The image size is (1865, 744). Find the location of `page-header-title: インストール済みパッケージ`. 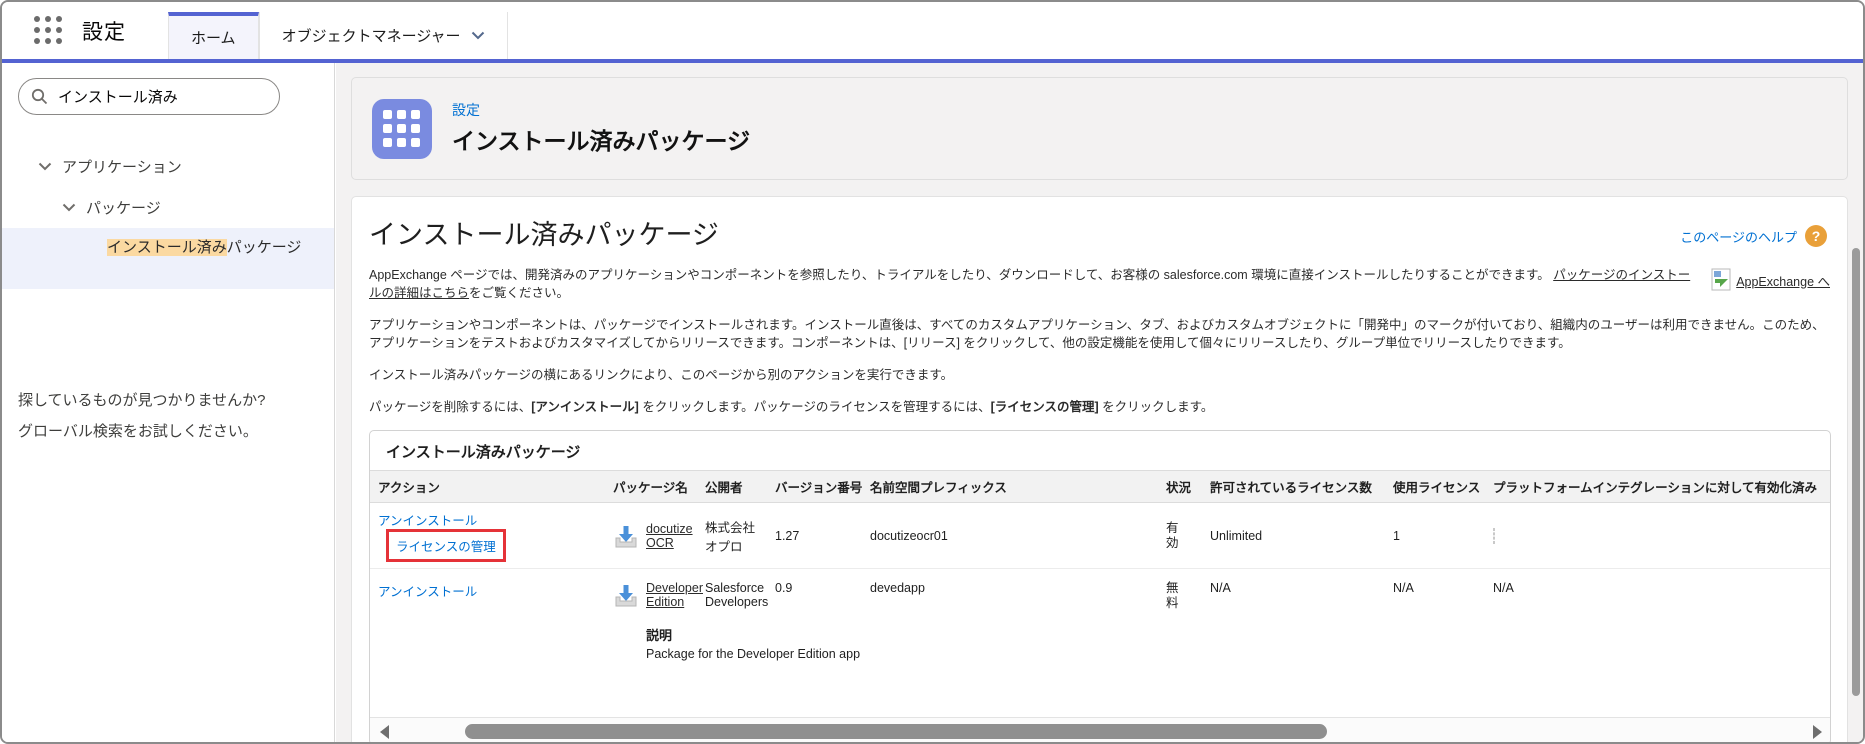

page-header-title: インストール済みパッケージ is located at coordinates (601, 141).